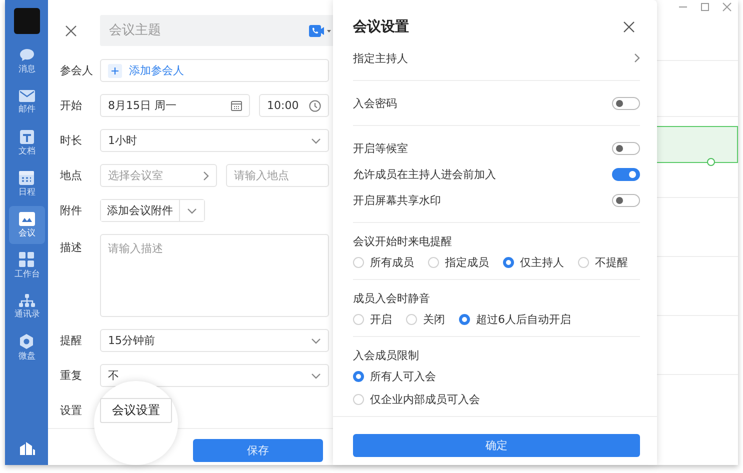 Image resolution: width=743 pixels, height=473 pixels. What do you see at coordinates (424, 174) in the screenshot?
I see `setting-label: 允许成员在主持人进会前加入` at bounding box center [424, 174].